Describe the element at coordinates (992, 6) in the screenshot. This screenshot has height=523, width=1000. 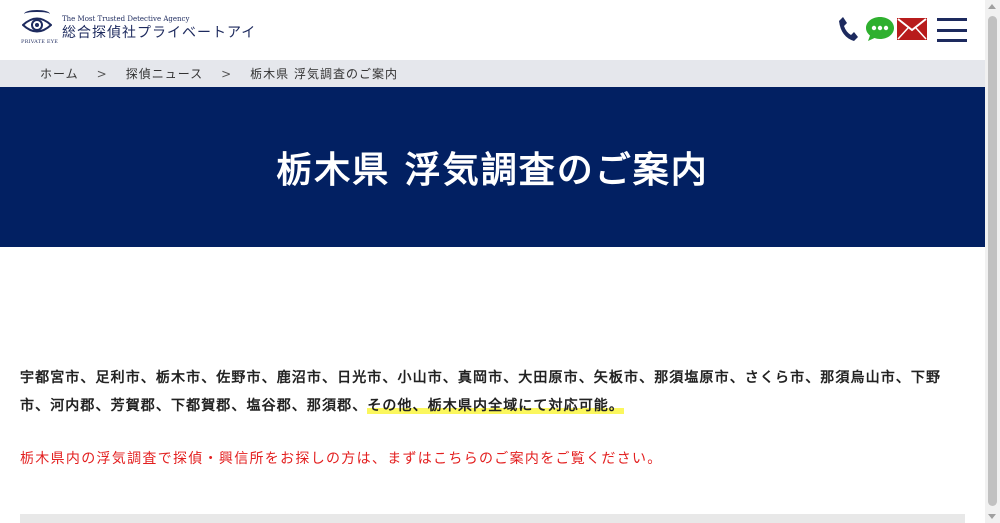
I see `scroll-up-arrow-icon` at that location.